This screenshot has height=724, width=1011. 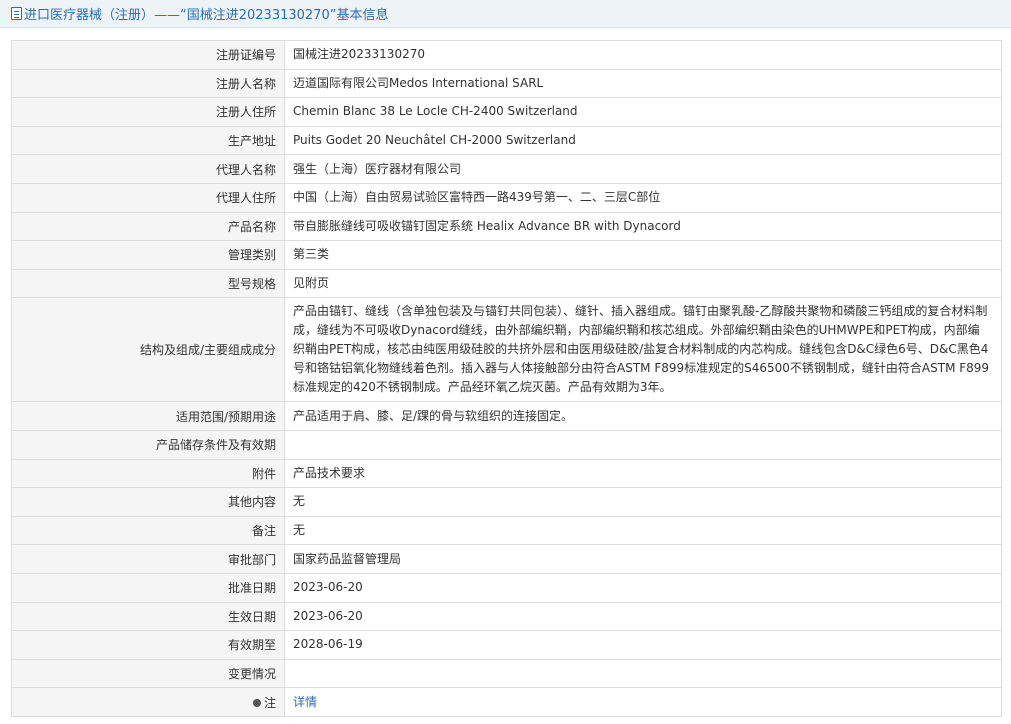 I want to click on table-row: 型号规格 见附页, so click(x=506, y=283).